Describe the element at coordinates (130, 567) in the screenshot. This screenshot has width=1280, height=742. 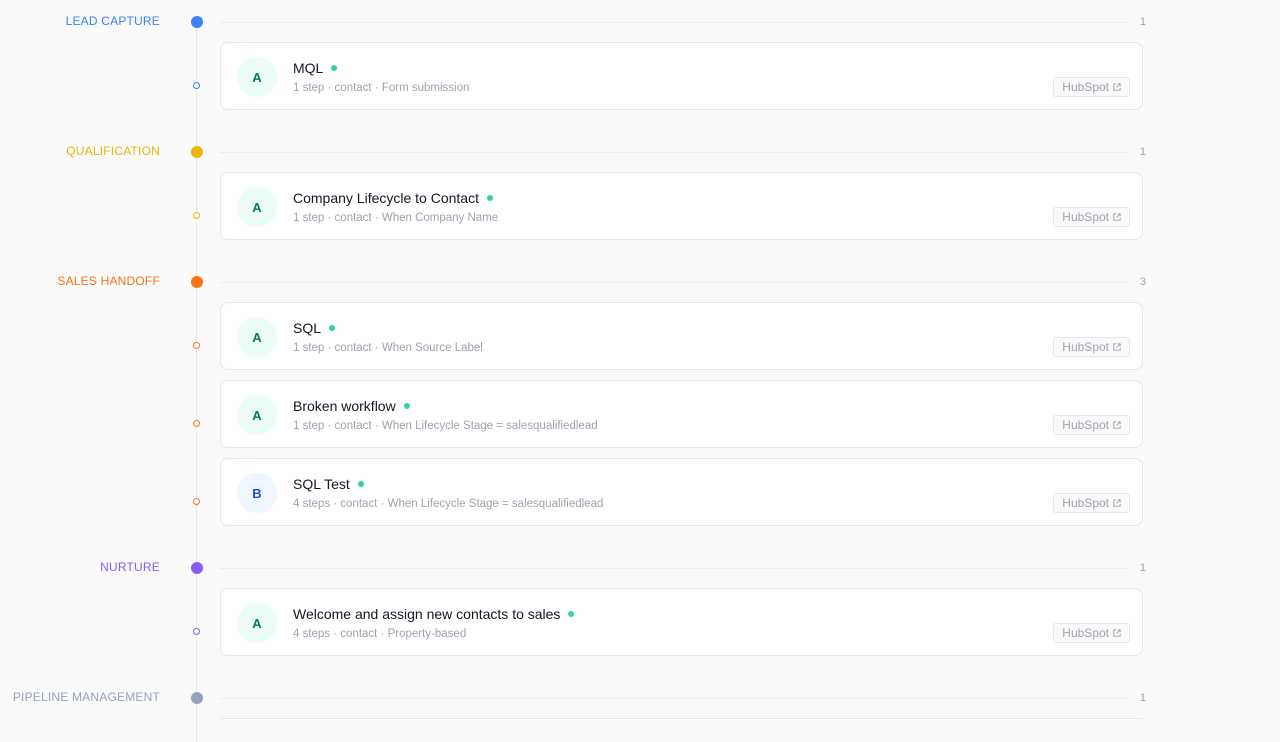
I see `stage-label-nurture: NURTURE` at that location.